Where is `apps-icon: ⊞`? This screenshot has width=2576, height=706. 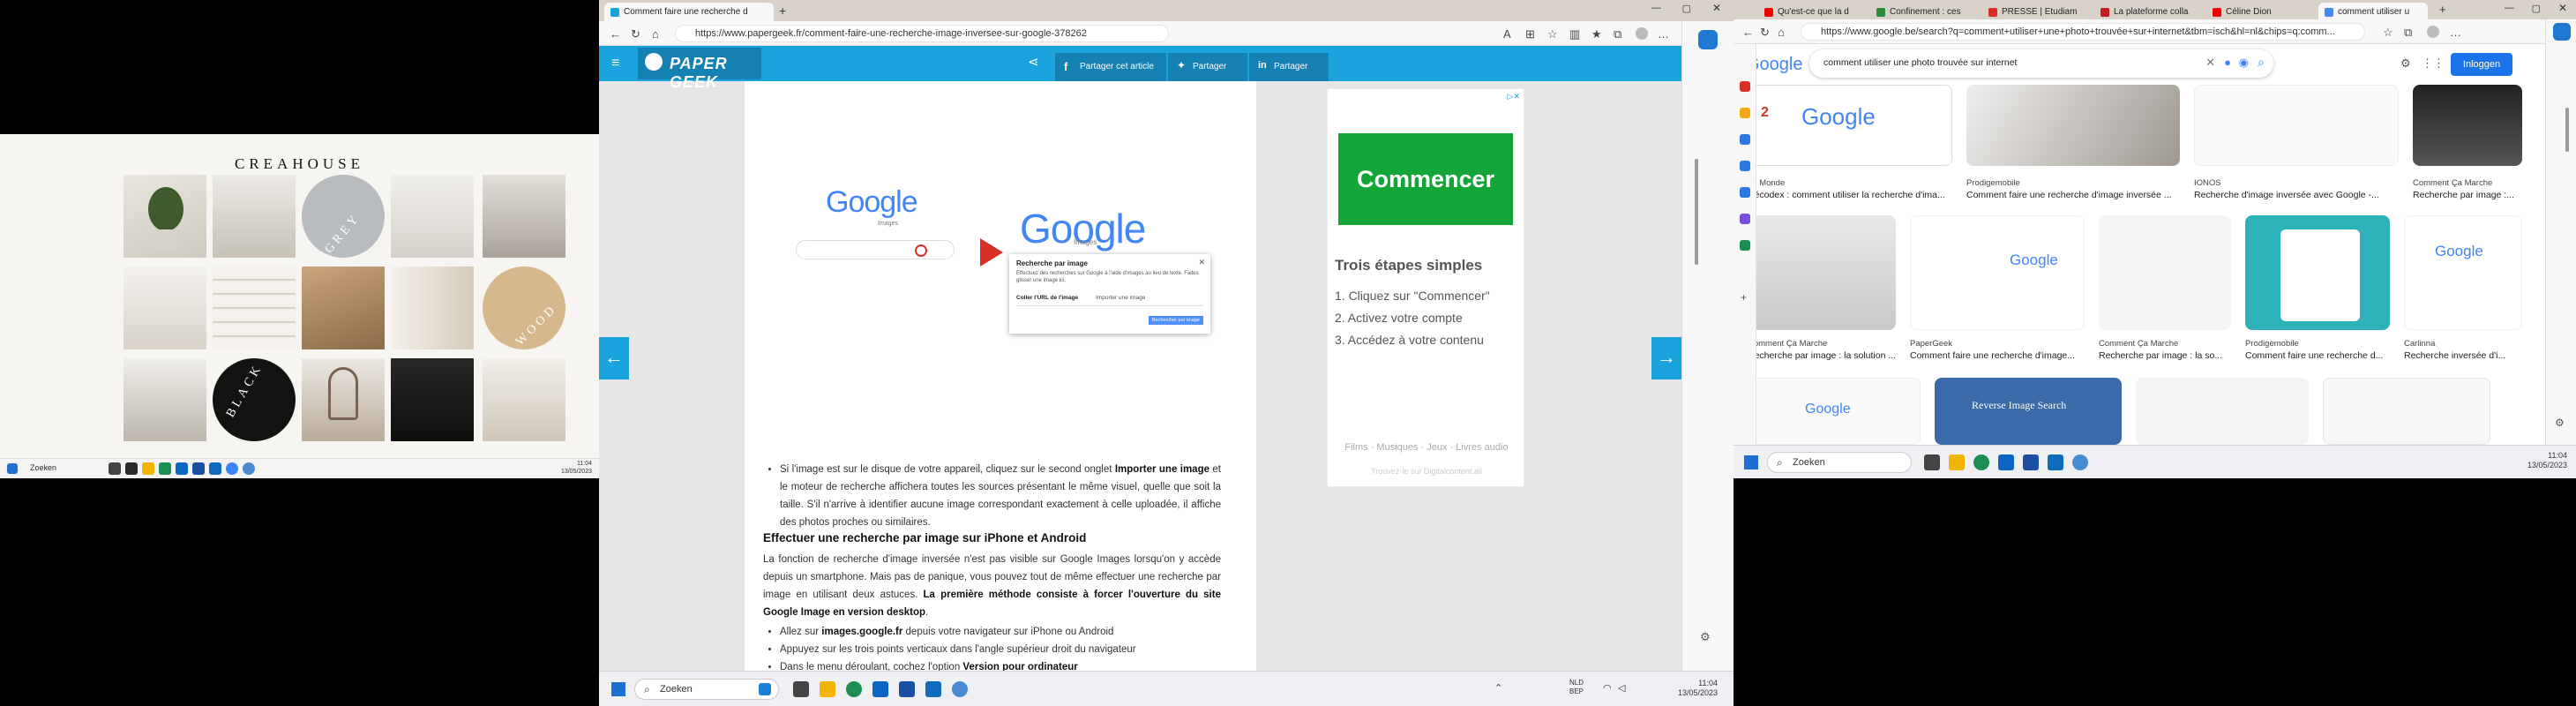 apps-icon: ⊞ is located at coordinates (1530, 34).